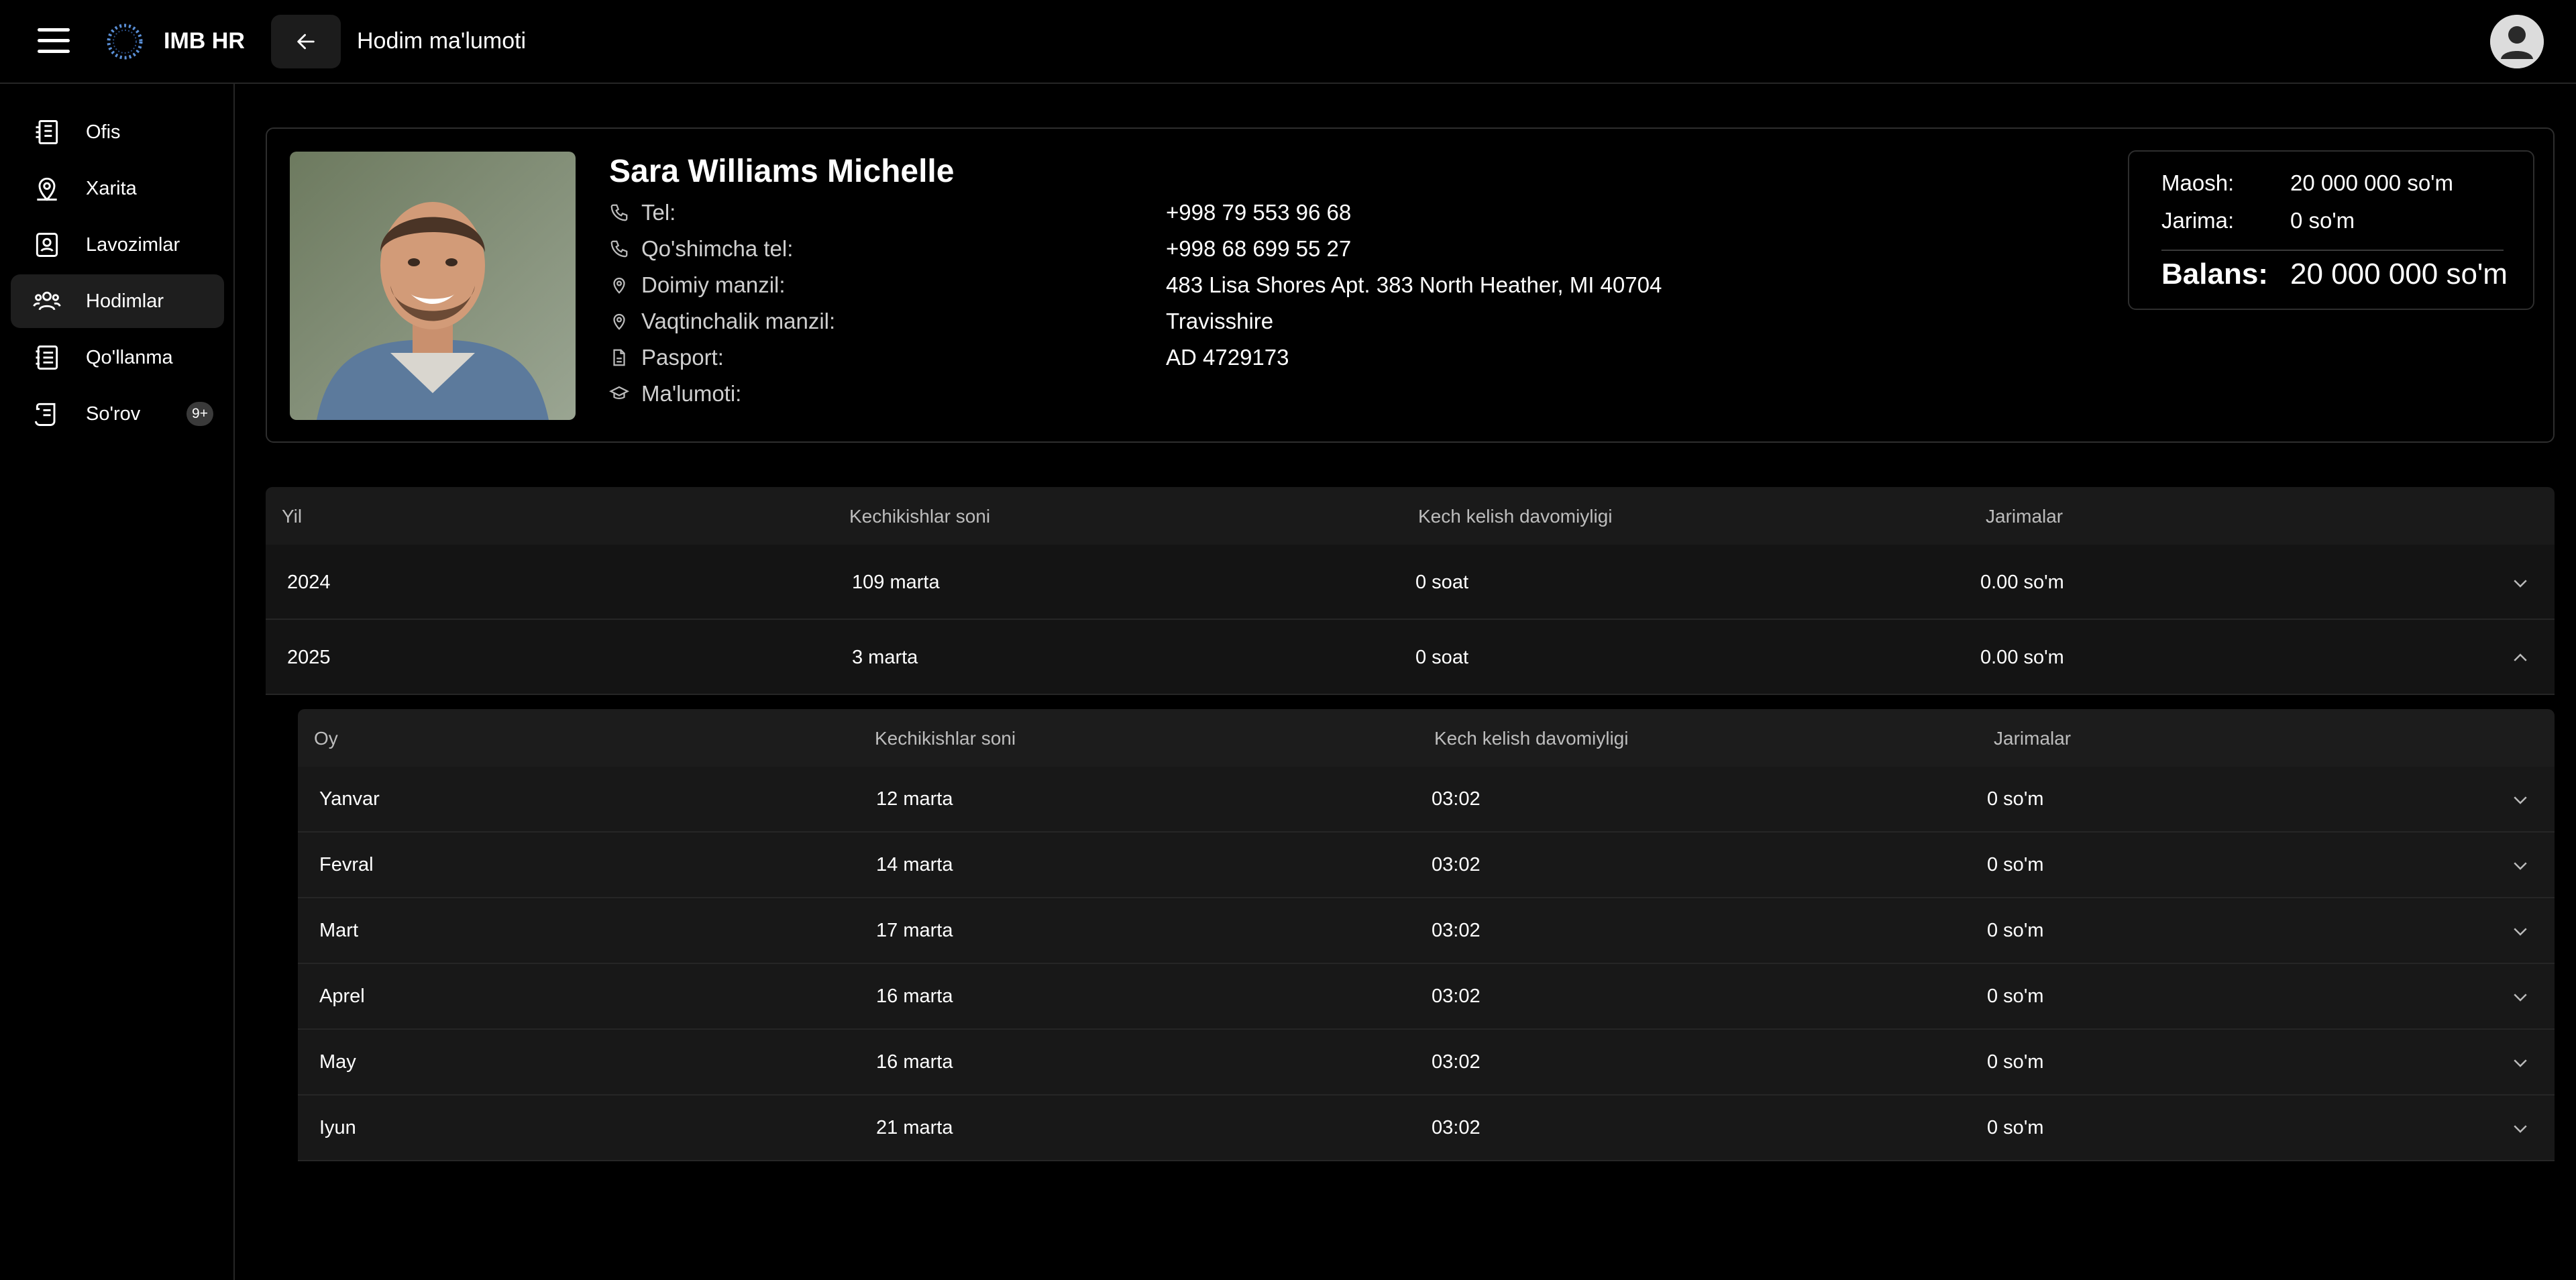 This screenshot has width=2576, height=1280. What do you see at coordinates (691, 394) in the screenshot?
I see `field-label: Ma'lumoti:` at bounding box center [691, 394].